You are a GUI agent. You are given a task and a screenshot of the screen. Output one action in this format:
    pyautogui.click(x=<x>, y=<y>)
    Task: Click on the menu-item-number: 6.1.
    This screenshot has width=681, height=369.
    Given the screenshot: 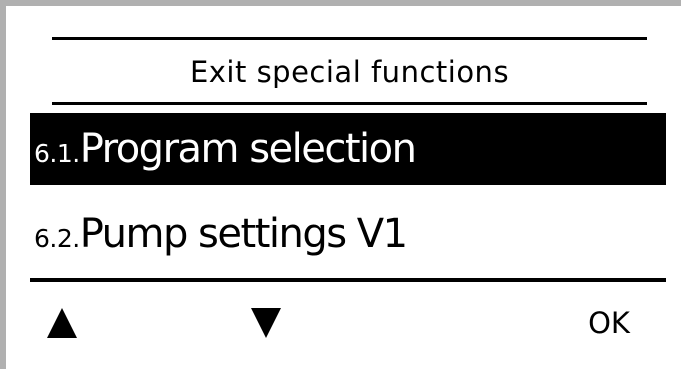 What is the action you would take?
    pyautogui.click(x=57, y=153)
    